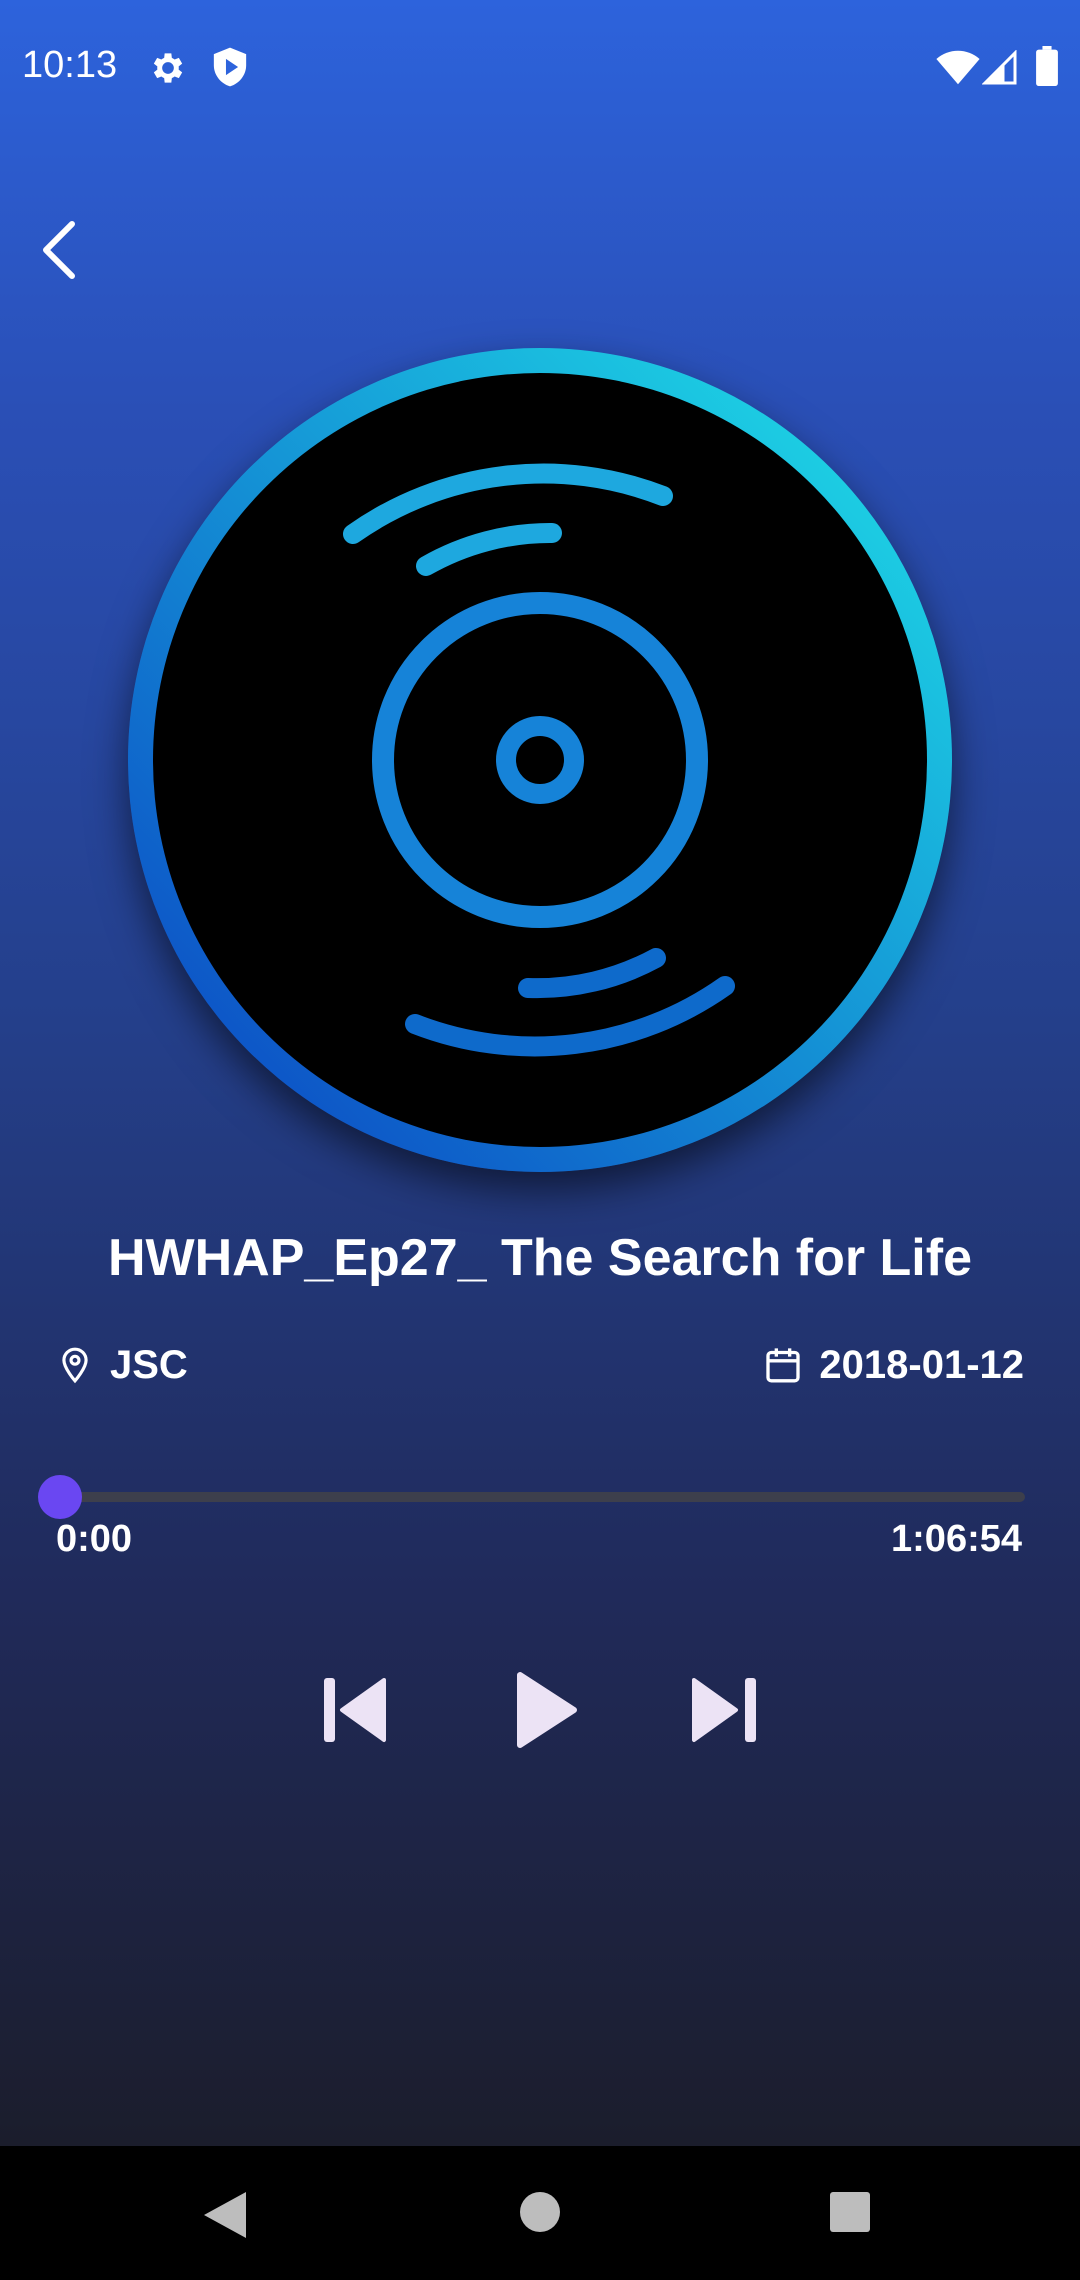 Image resolution: width=1080 pixels, height=2280 pixels. What do you see at coordinates (958, 67) in the screenshot?
I see `wifi-icon` at bounding box center [958, 67].